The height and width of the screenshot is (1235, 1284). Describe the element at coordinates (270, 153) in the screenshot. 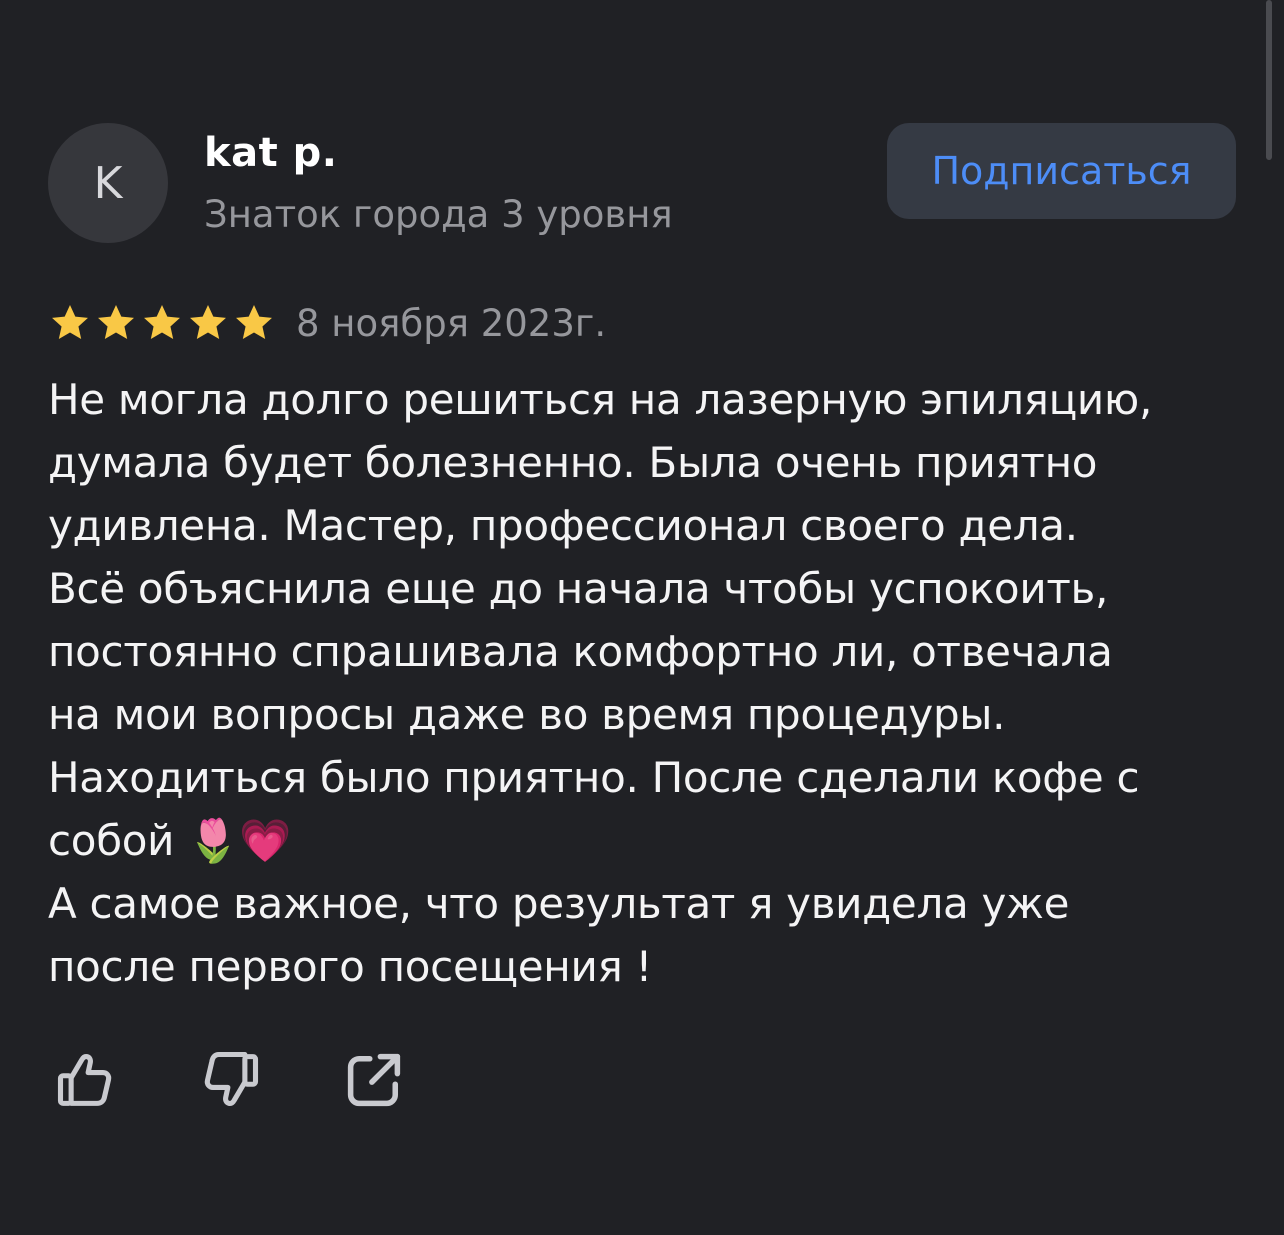

I see `author-name: kat p.` at that location.